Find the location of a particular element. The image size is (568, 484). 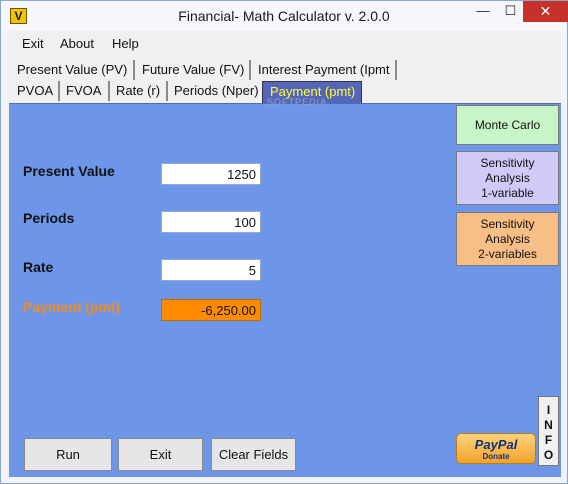

sensitivity-1-line-1: Sensitivity is located at coordinates (507, 162).